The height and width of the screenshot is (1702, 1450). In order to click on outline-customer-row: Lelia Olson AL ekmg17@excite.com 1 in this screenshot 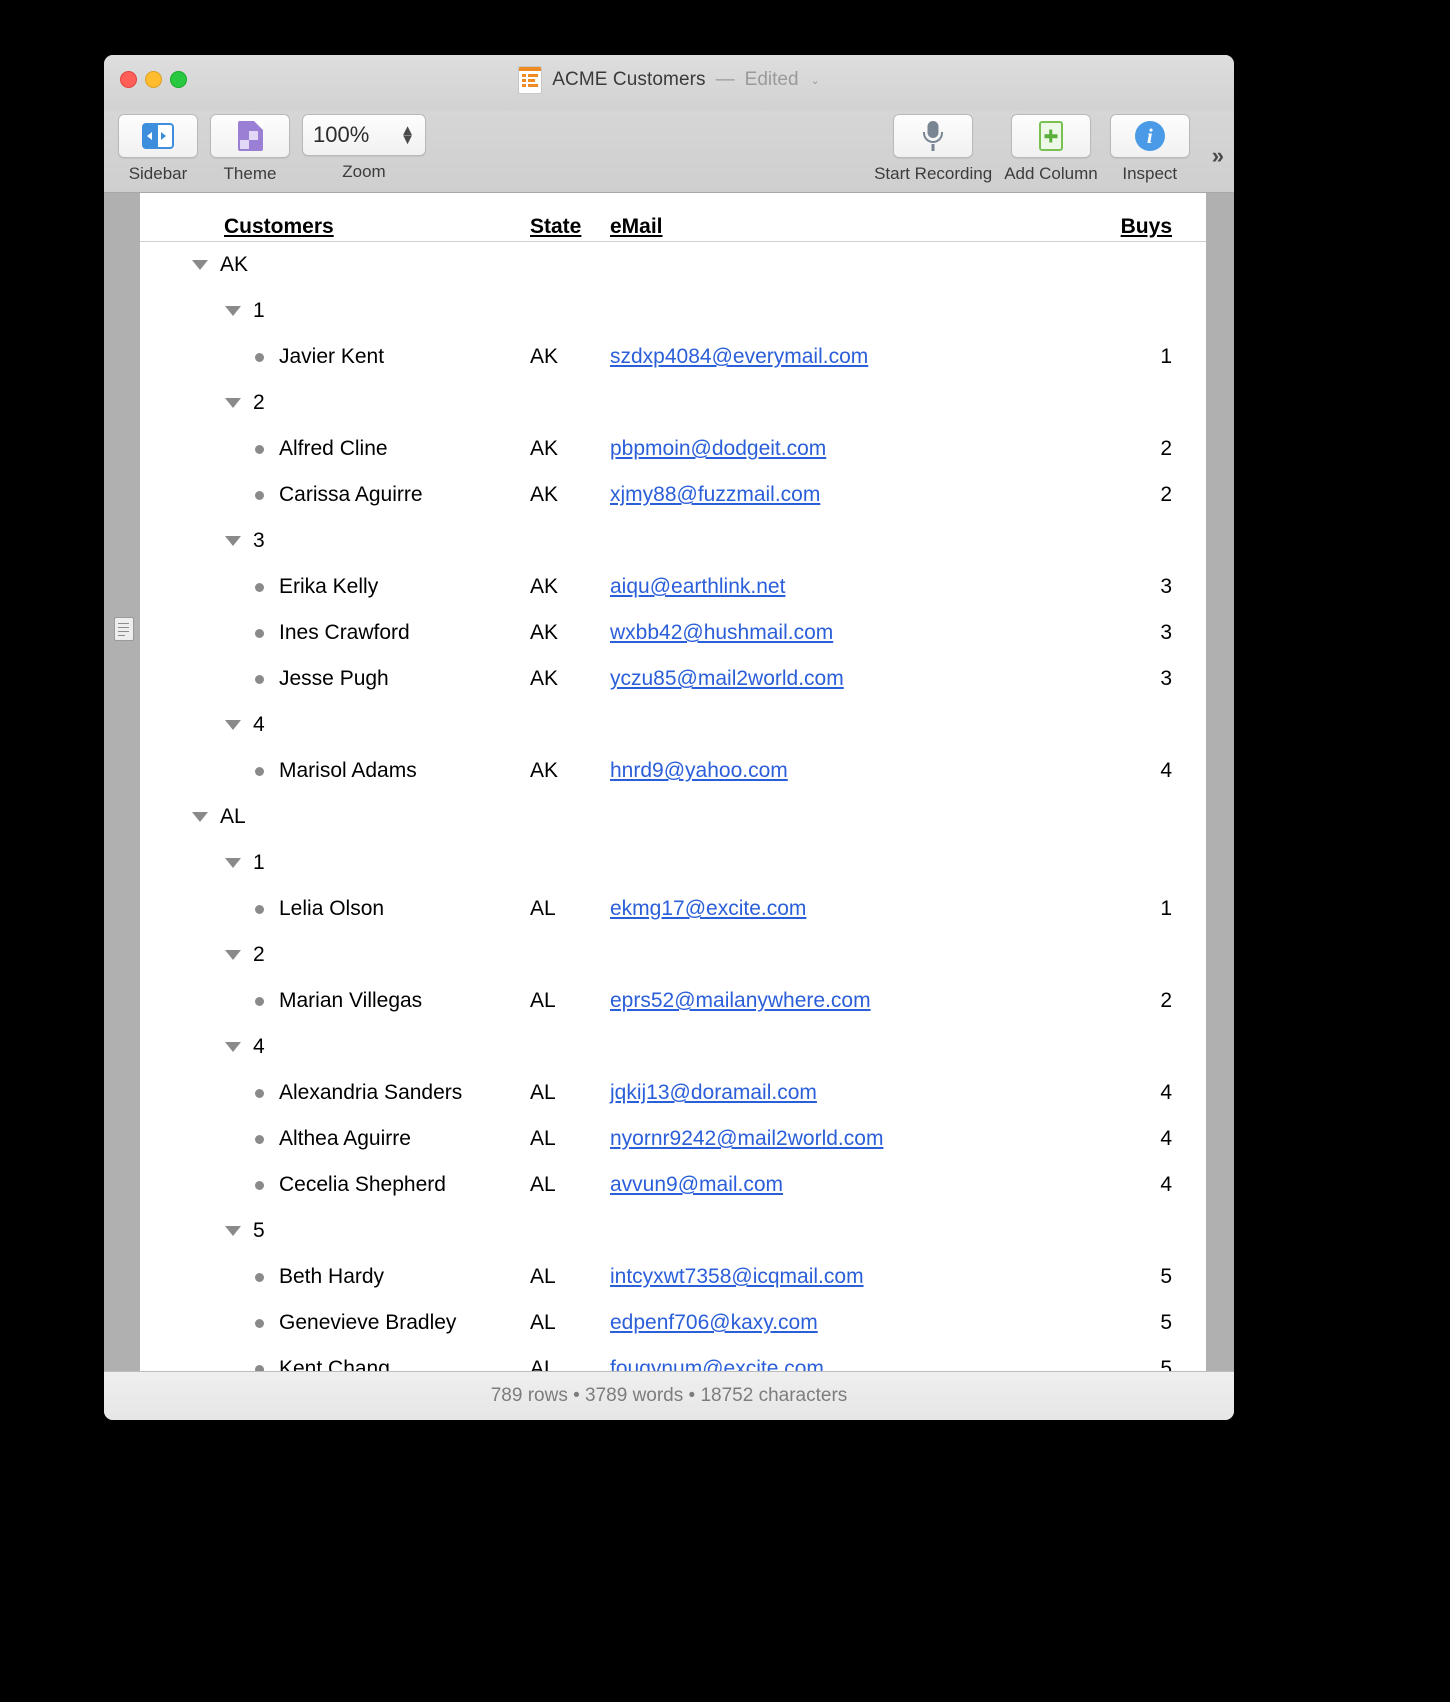, I will do `click(673, 909)`.